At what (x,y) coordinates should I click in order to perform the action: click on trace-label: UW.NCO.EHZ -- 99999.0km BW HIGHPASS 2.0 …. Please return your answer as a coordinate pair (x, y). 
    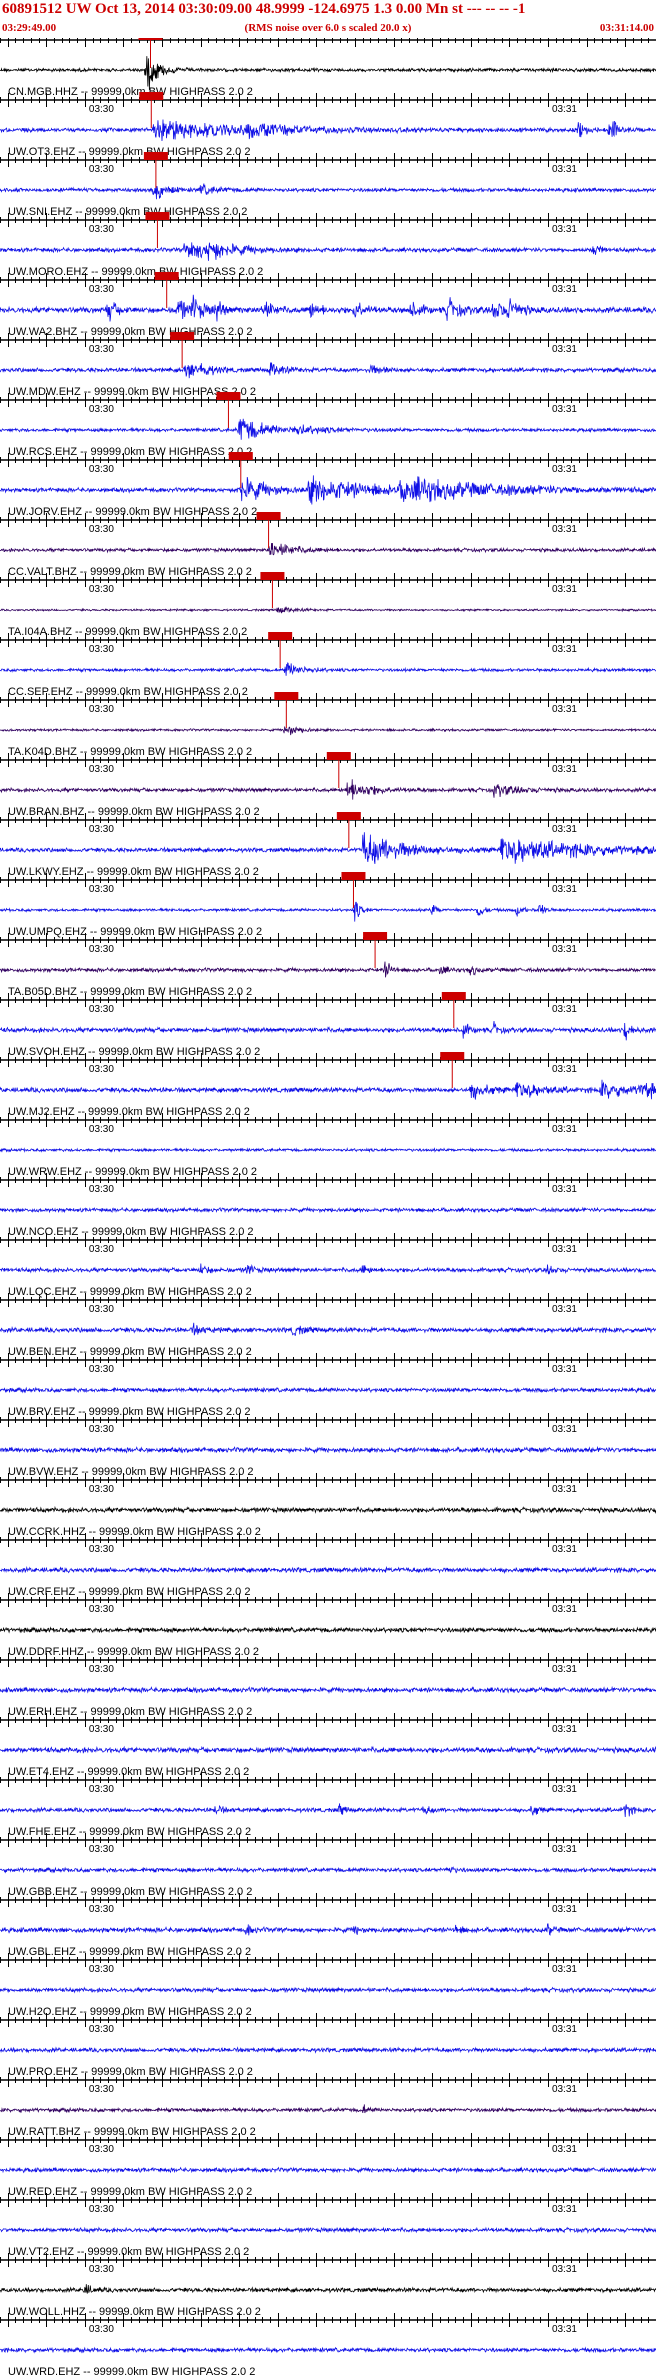
    Looking at the image, I should click on (131, 1232).